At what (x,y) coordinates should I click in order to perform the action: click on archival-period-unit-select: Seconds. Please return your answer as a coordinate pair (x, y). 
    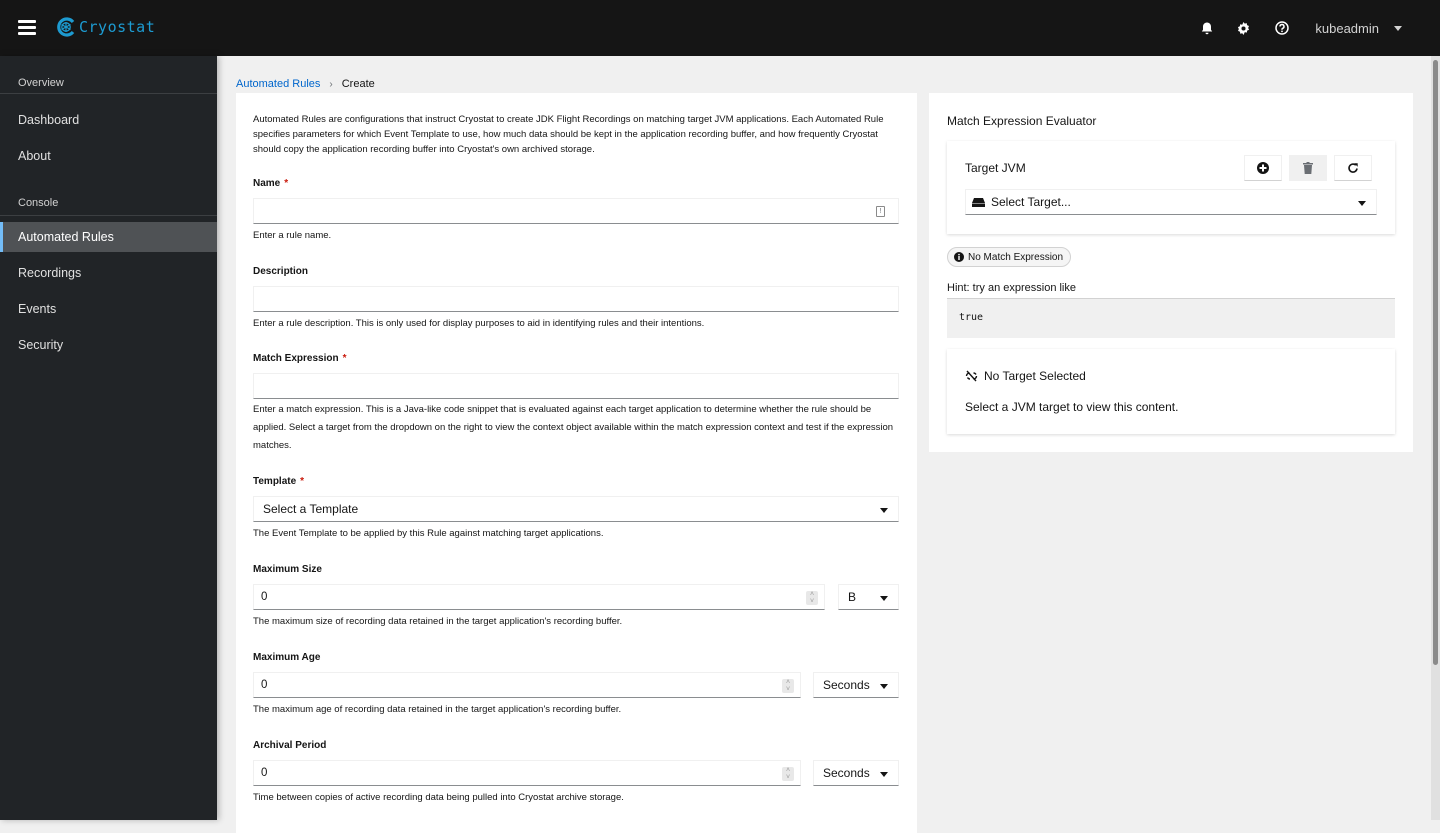
    Looking at the image, I should click on (856, 773).